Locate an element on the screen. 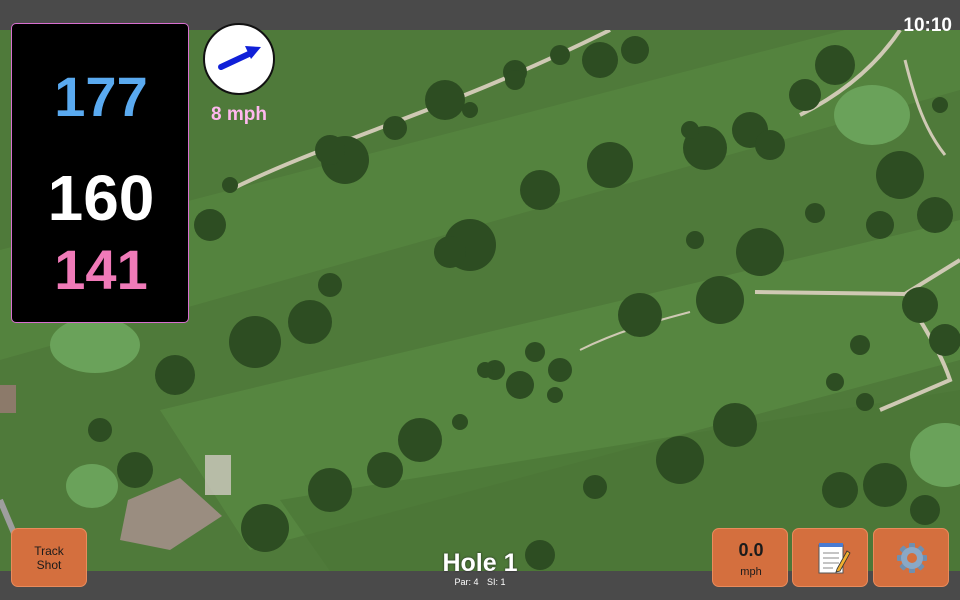 The height and width of the screenshot is (600, 960). notepad-icon is located at coordinates (834, 558).